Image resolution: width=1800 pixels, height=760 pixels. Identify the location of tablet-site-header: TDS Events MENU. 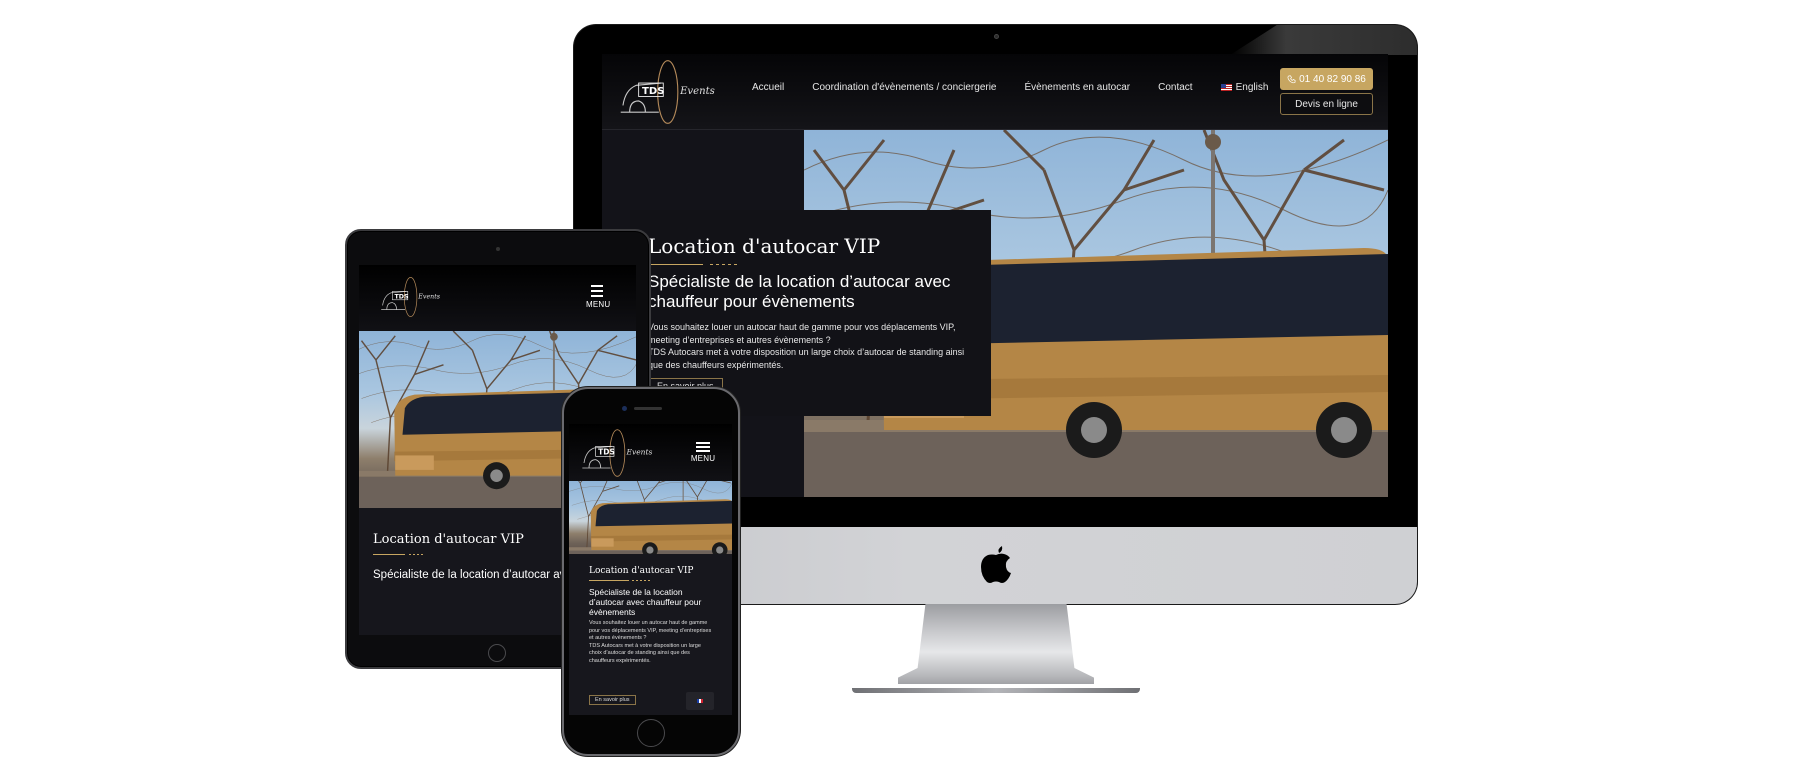
(497, 298).